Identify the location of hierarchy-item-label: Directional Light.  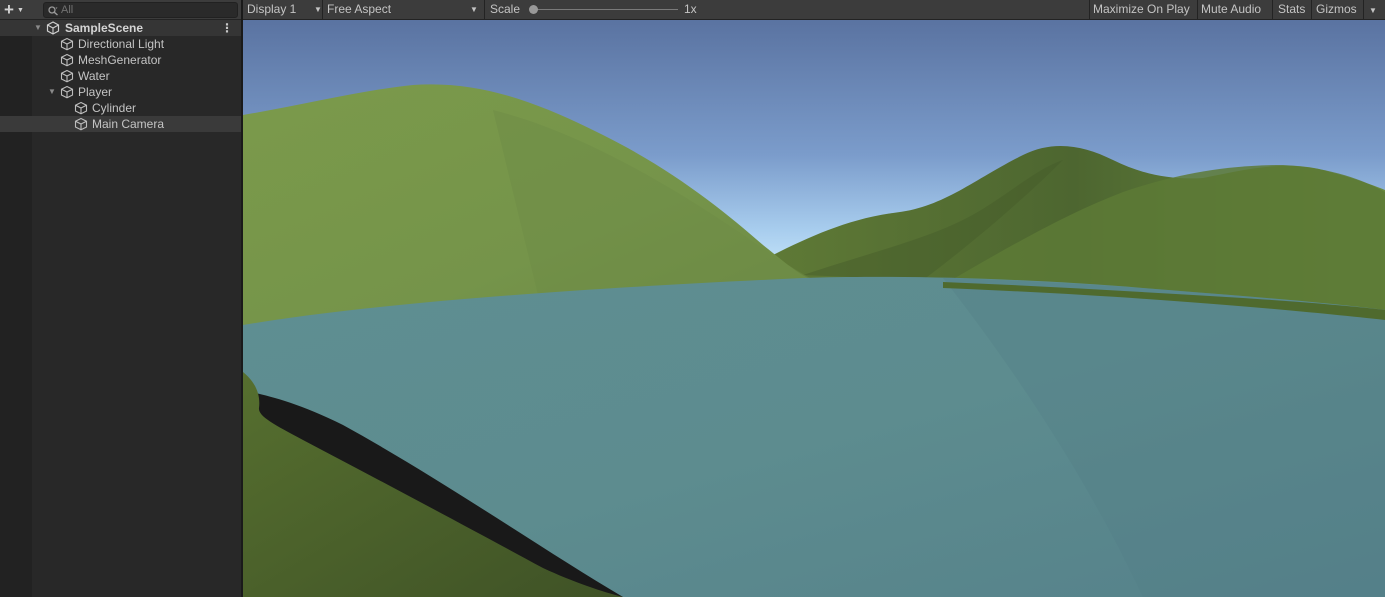
(121, 44).